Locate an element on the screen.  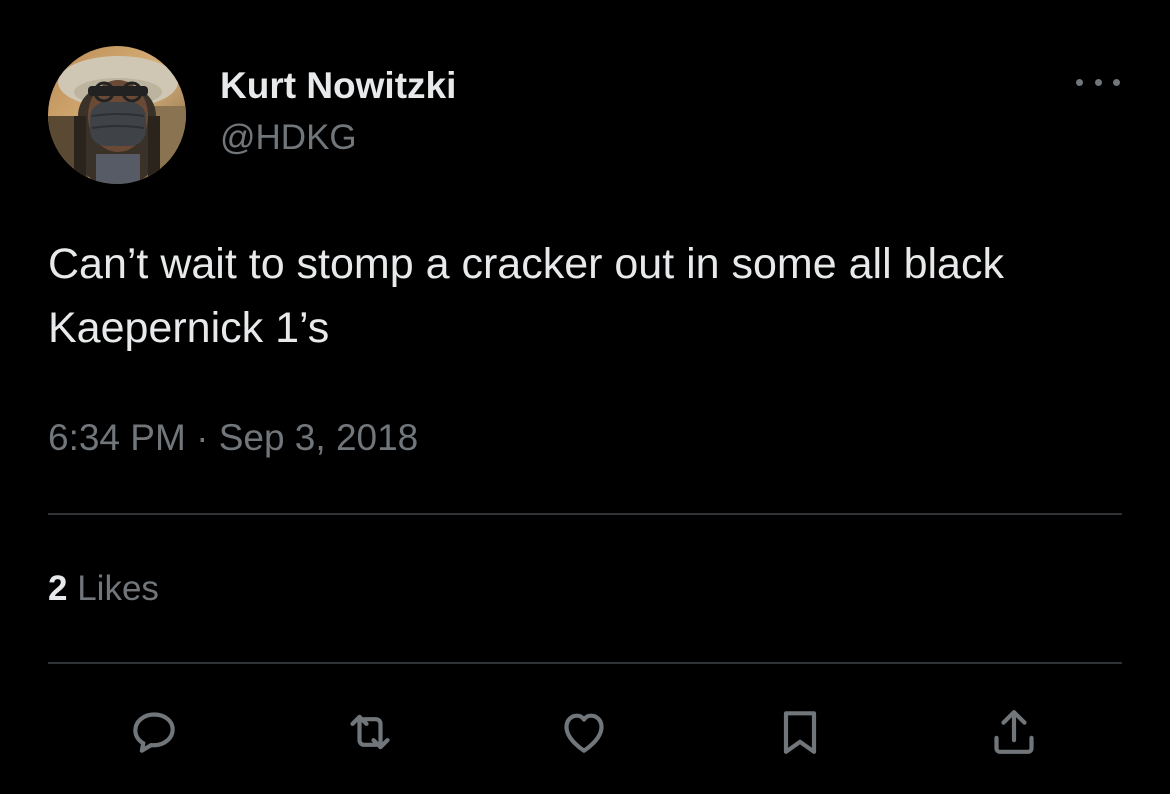
action-bar is located at coordinates (585, 736).